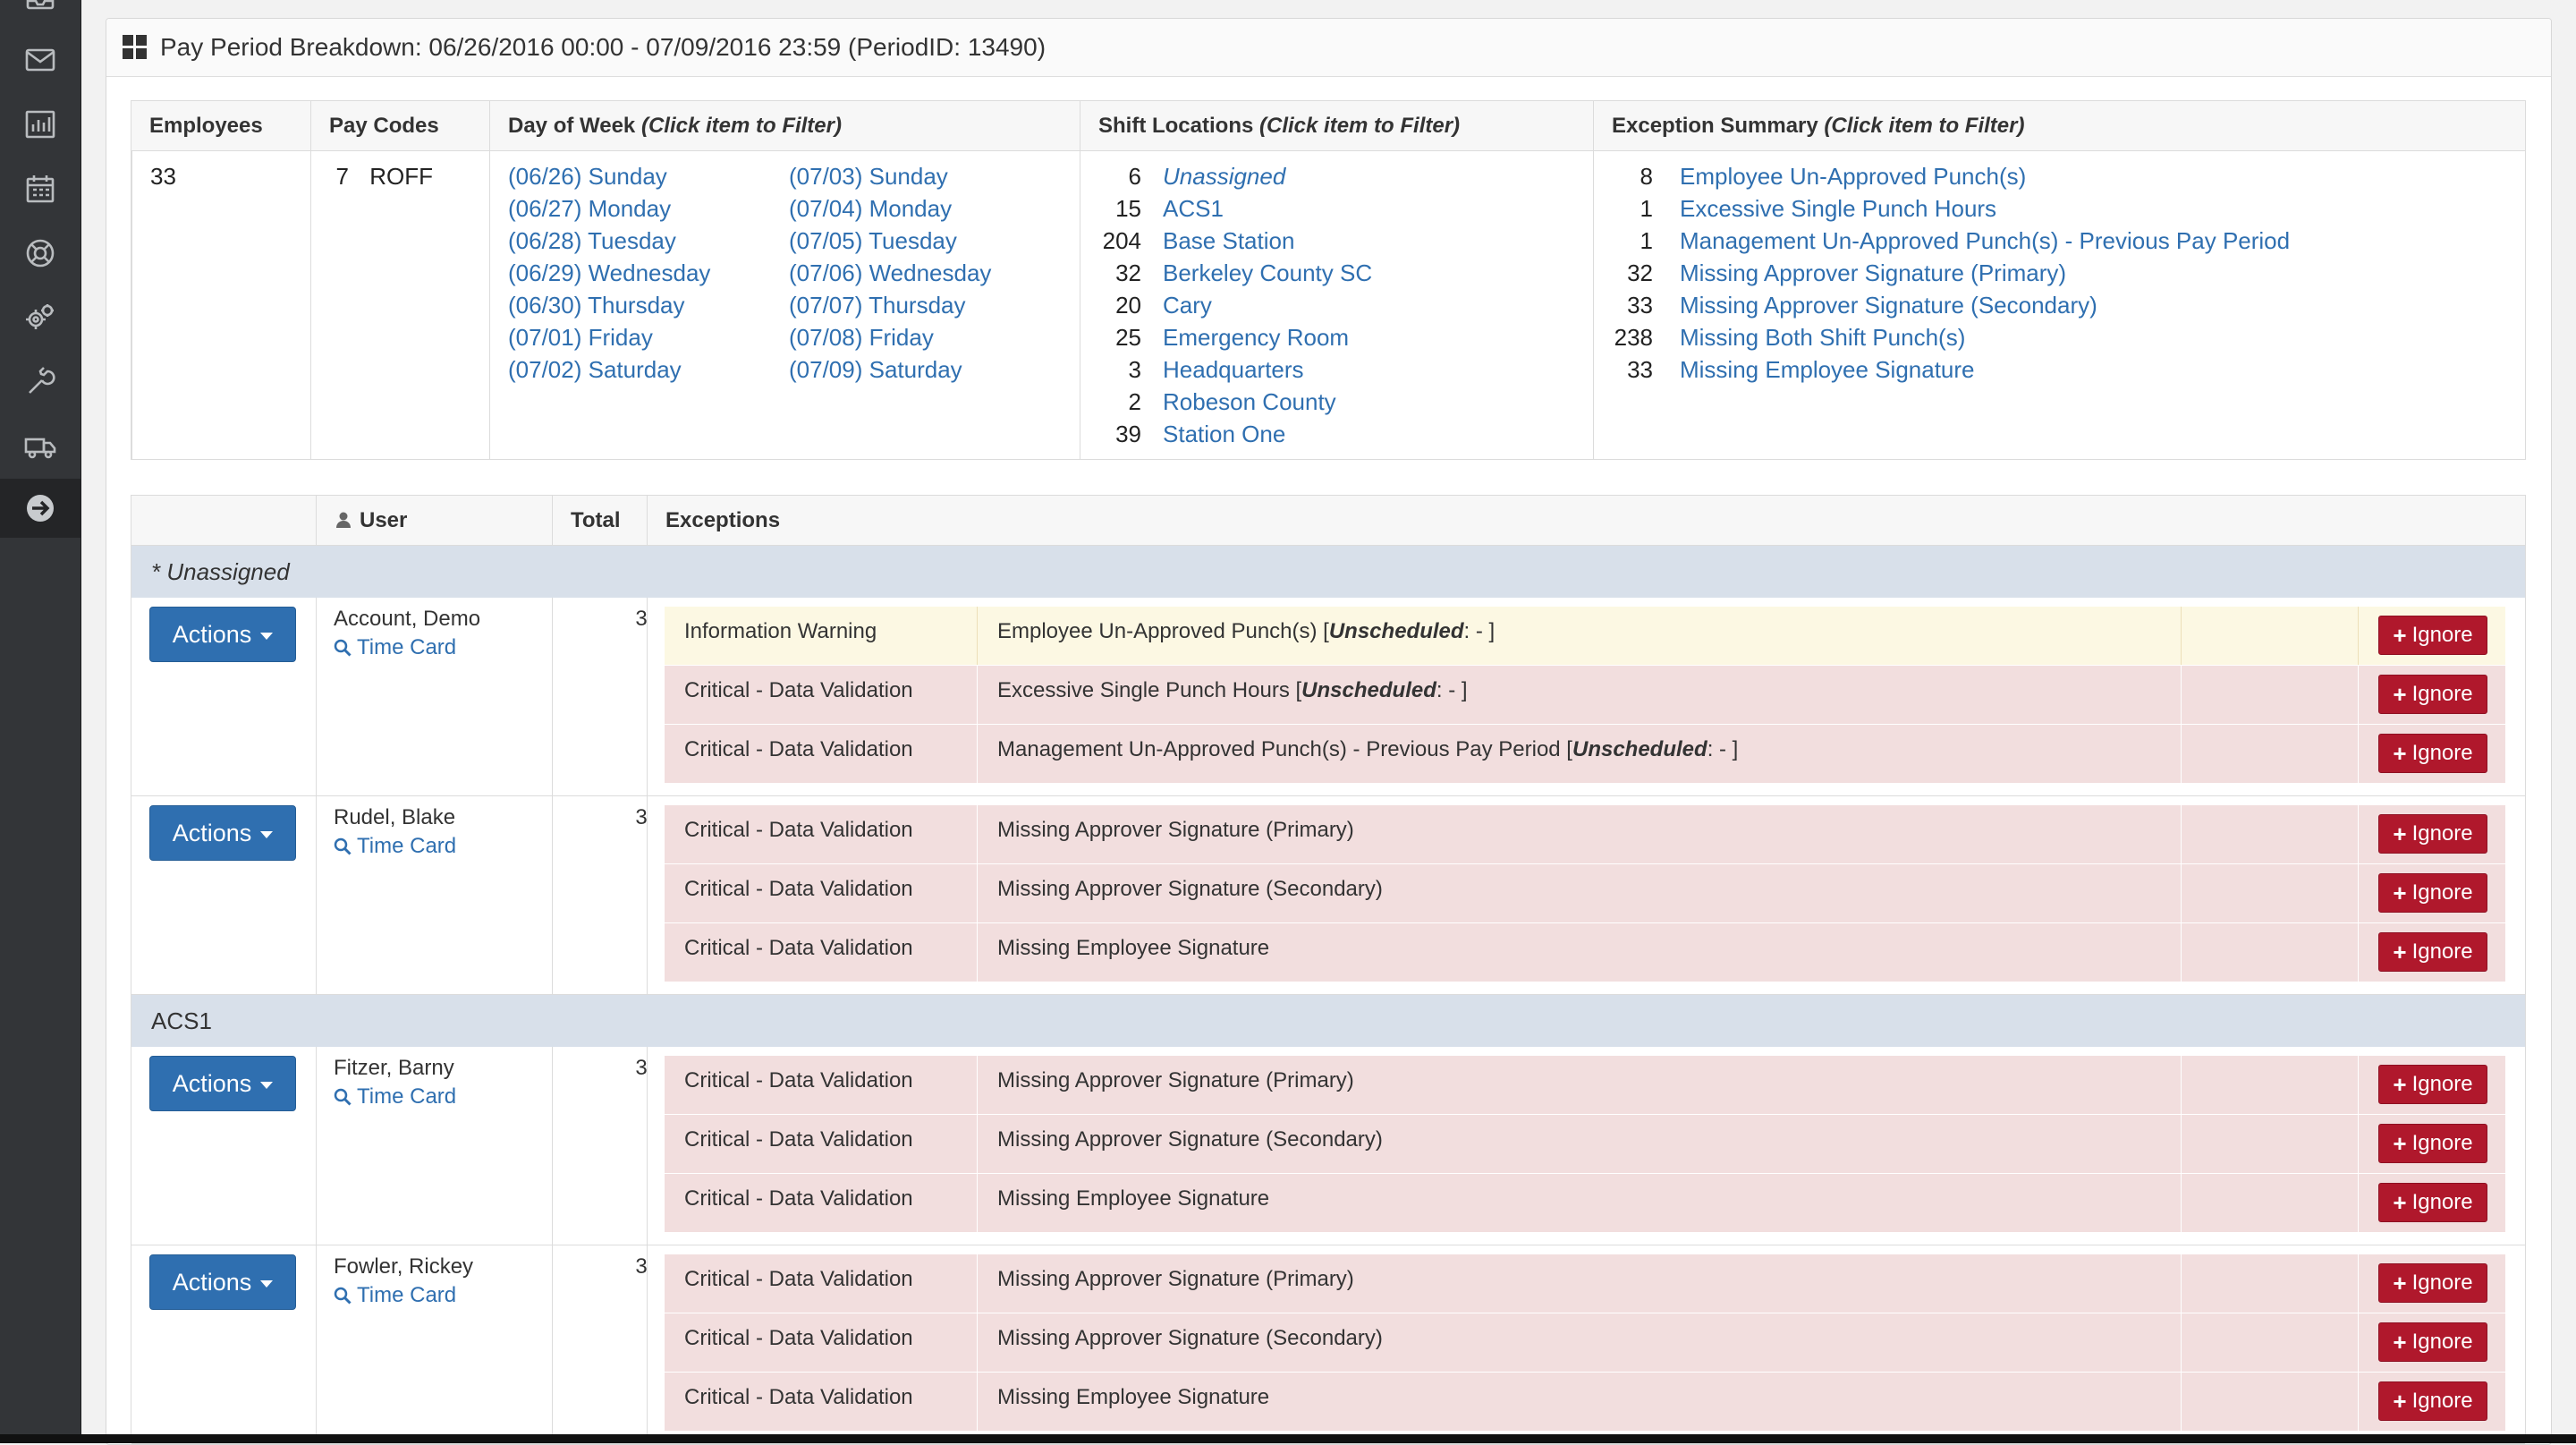 Image resolution: width=2576 pixels, height=1445 pixels. Describe the element at coordinates (40, 317) in the screenshot. I see `gears-icon` at that location.